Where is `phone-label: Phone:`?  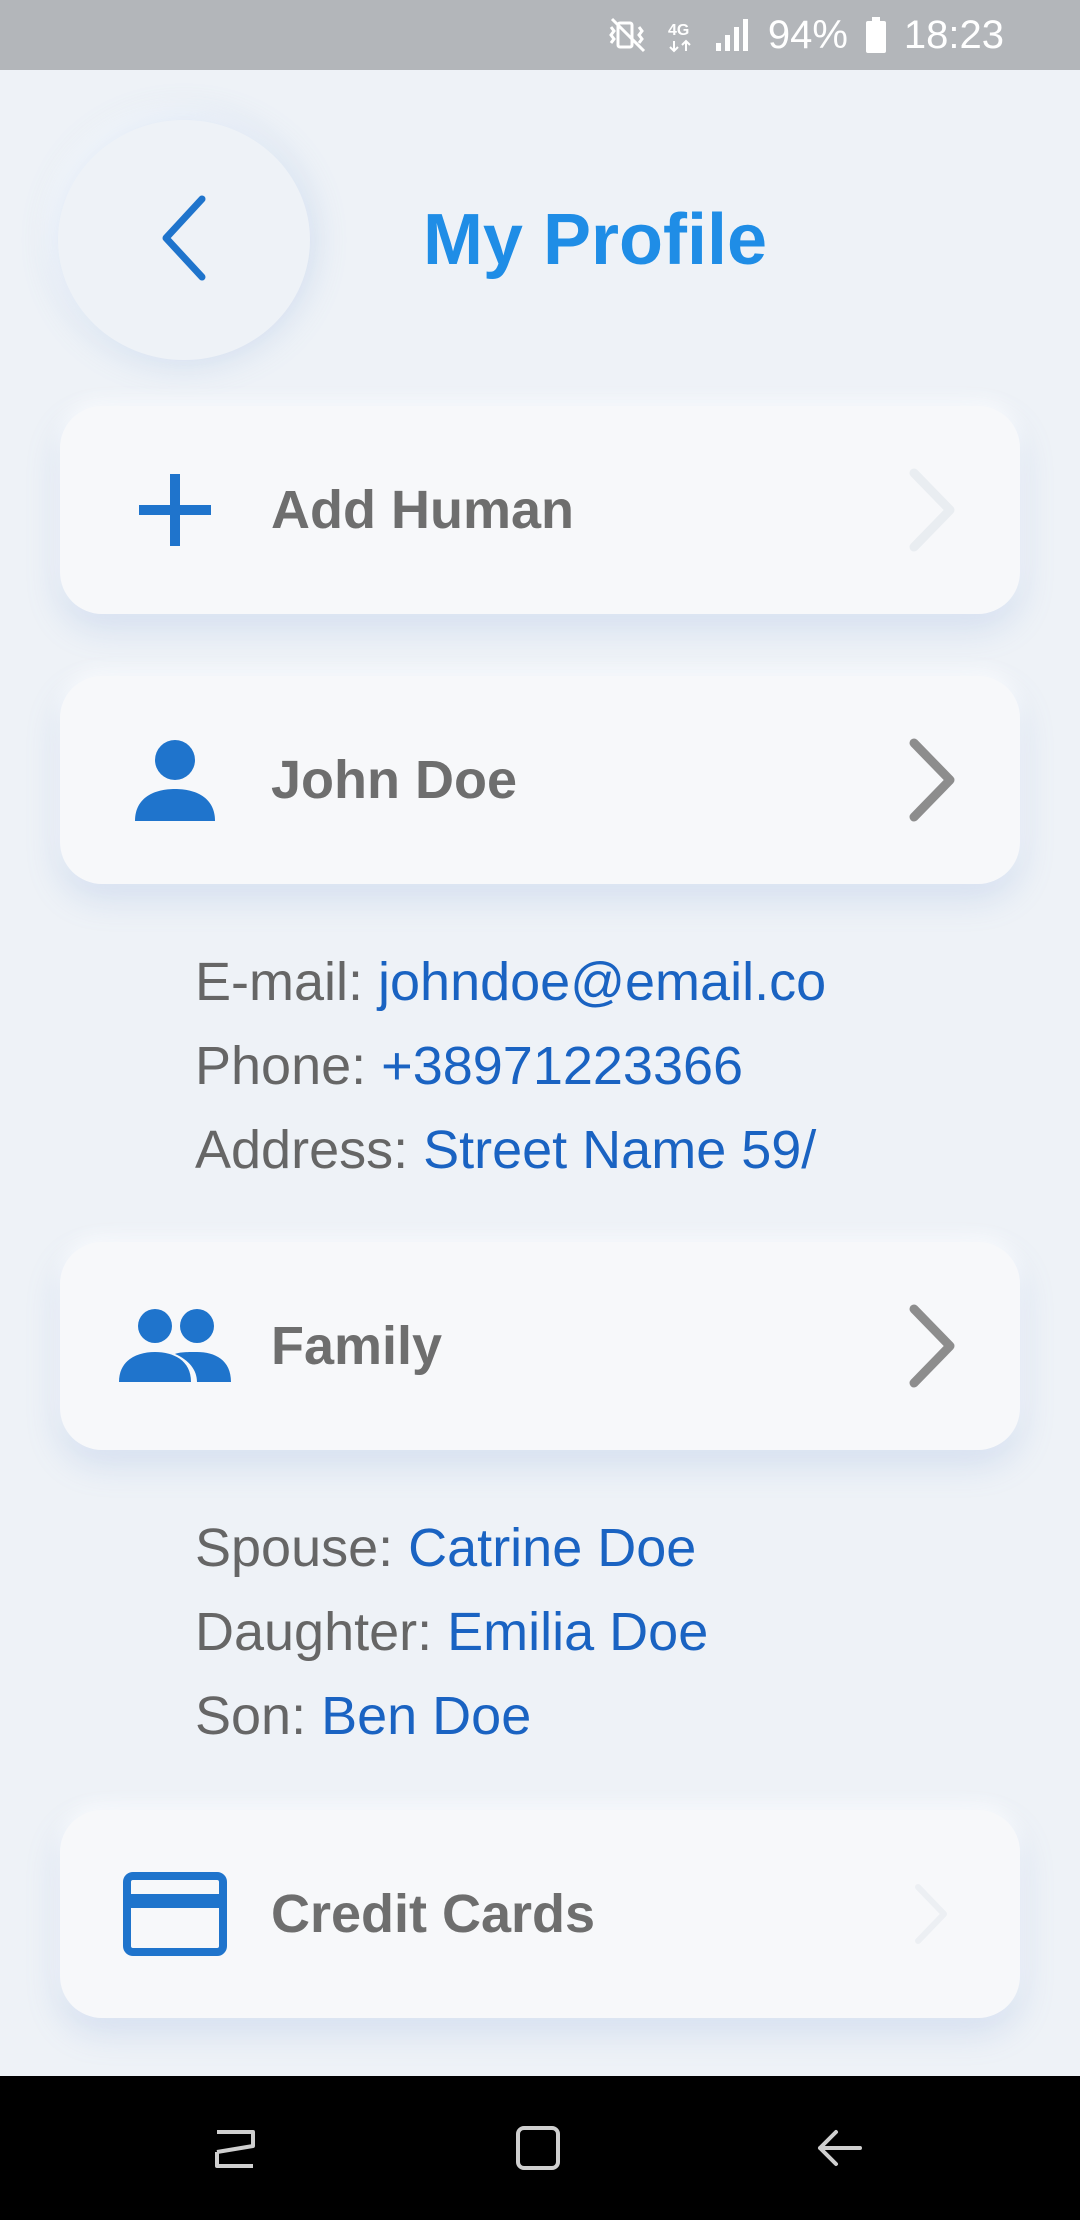 phone-label: Phone: is located at coordinates (288, 1066).